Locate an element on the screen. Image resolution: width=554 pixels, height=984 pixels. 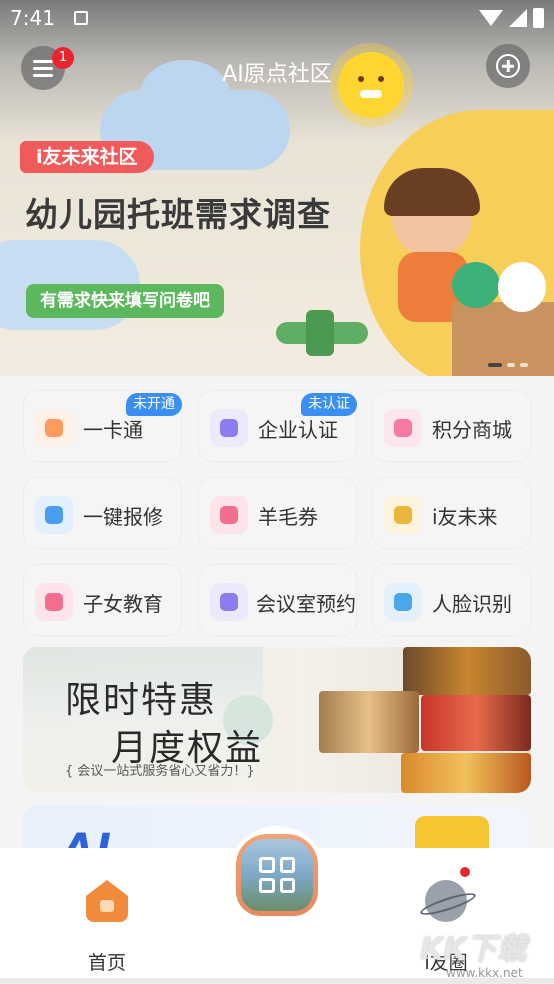
carousel-indicator is located at coordinates (508, 365).